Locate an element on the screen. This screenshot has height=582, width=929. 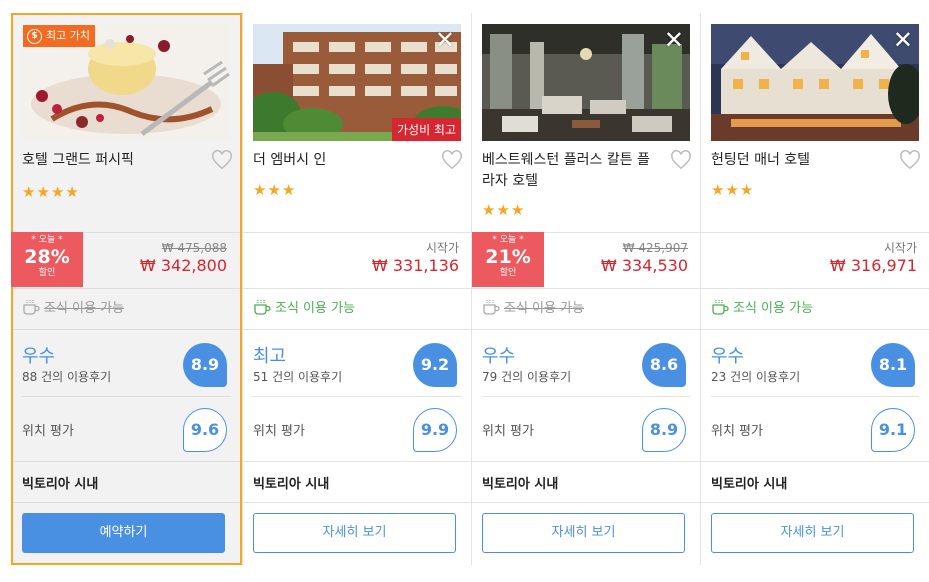
star-rating: ★★★★ is located at coordinates (51, 192).